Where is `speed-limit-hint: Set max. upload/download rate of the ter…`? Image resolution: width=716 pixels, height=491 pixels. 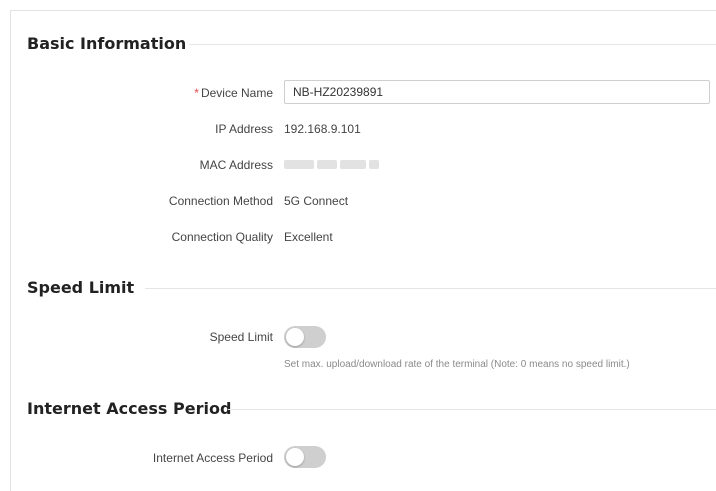 speed-limit-hint: Set max. upload/download rate of the ter… is located at coordinates (457, 364).